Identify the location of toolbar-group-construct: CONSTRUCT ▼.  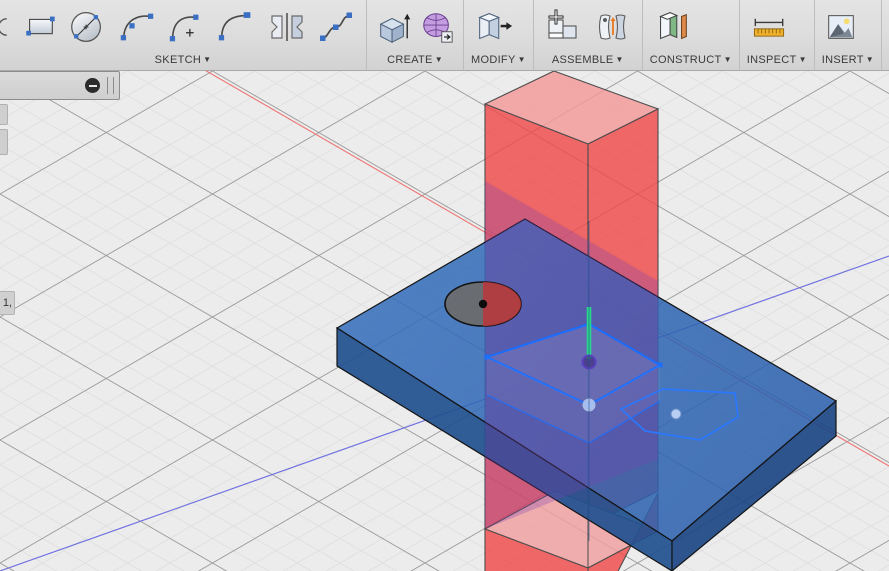
(690, 35).